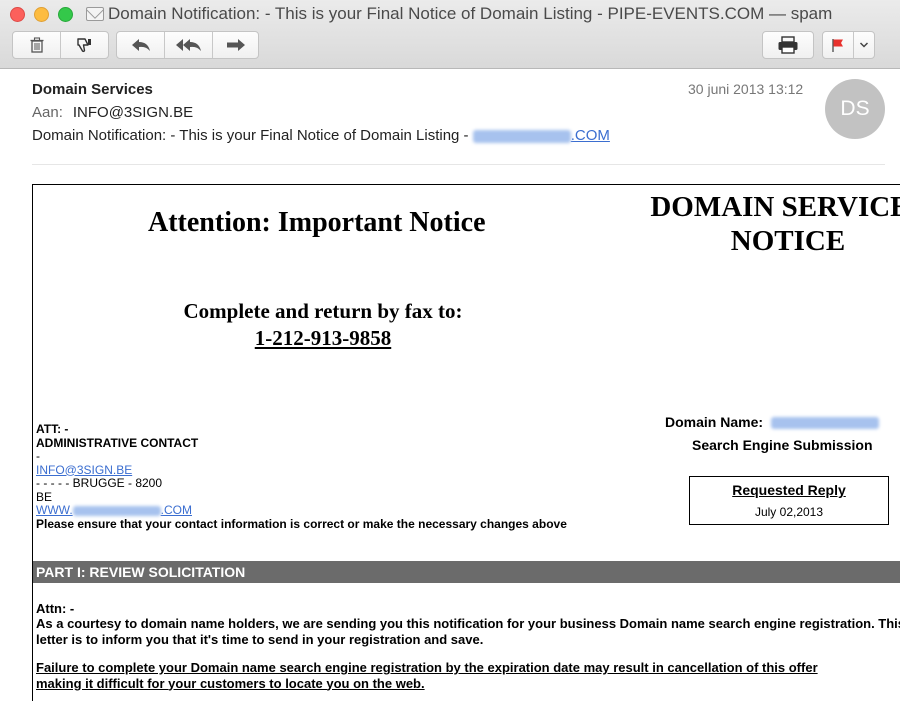 This screenshot has height=701, width=900. What do you see at coordinates (41, 14) in the screenshot?
I see `minimize-window-button` at bounding box center [41, 14].